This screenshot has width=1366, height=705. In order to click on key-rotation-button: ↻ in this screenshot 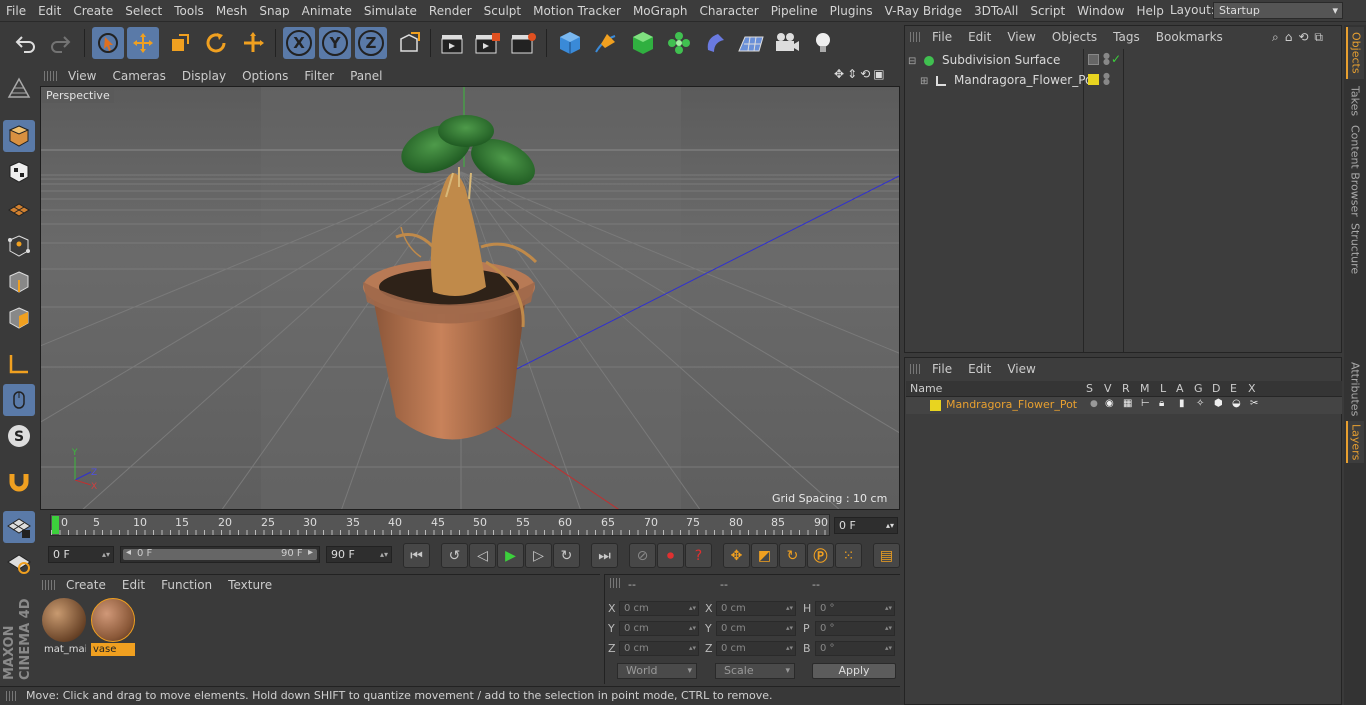, I will do `click(792, 555)`.